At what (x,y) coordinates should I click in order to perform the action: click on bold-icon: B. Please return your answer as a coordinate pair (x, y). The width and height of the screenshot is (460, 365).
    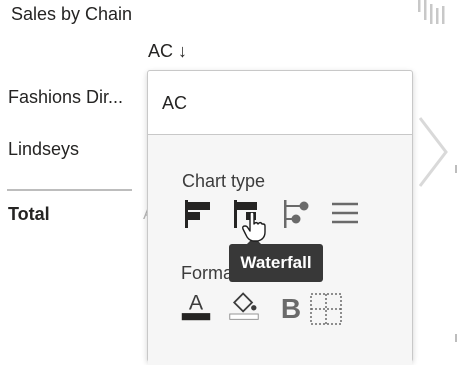
    Looking at the image, I should click on (291, 308).